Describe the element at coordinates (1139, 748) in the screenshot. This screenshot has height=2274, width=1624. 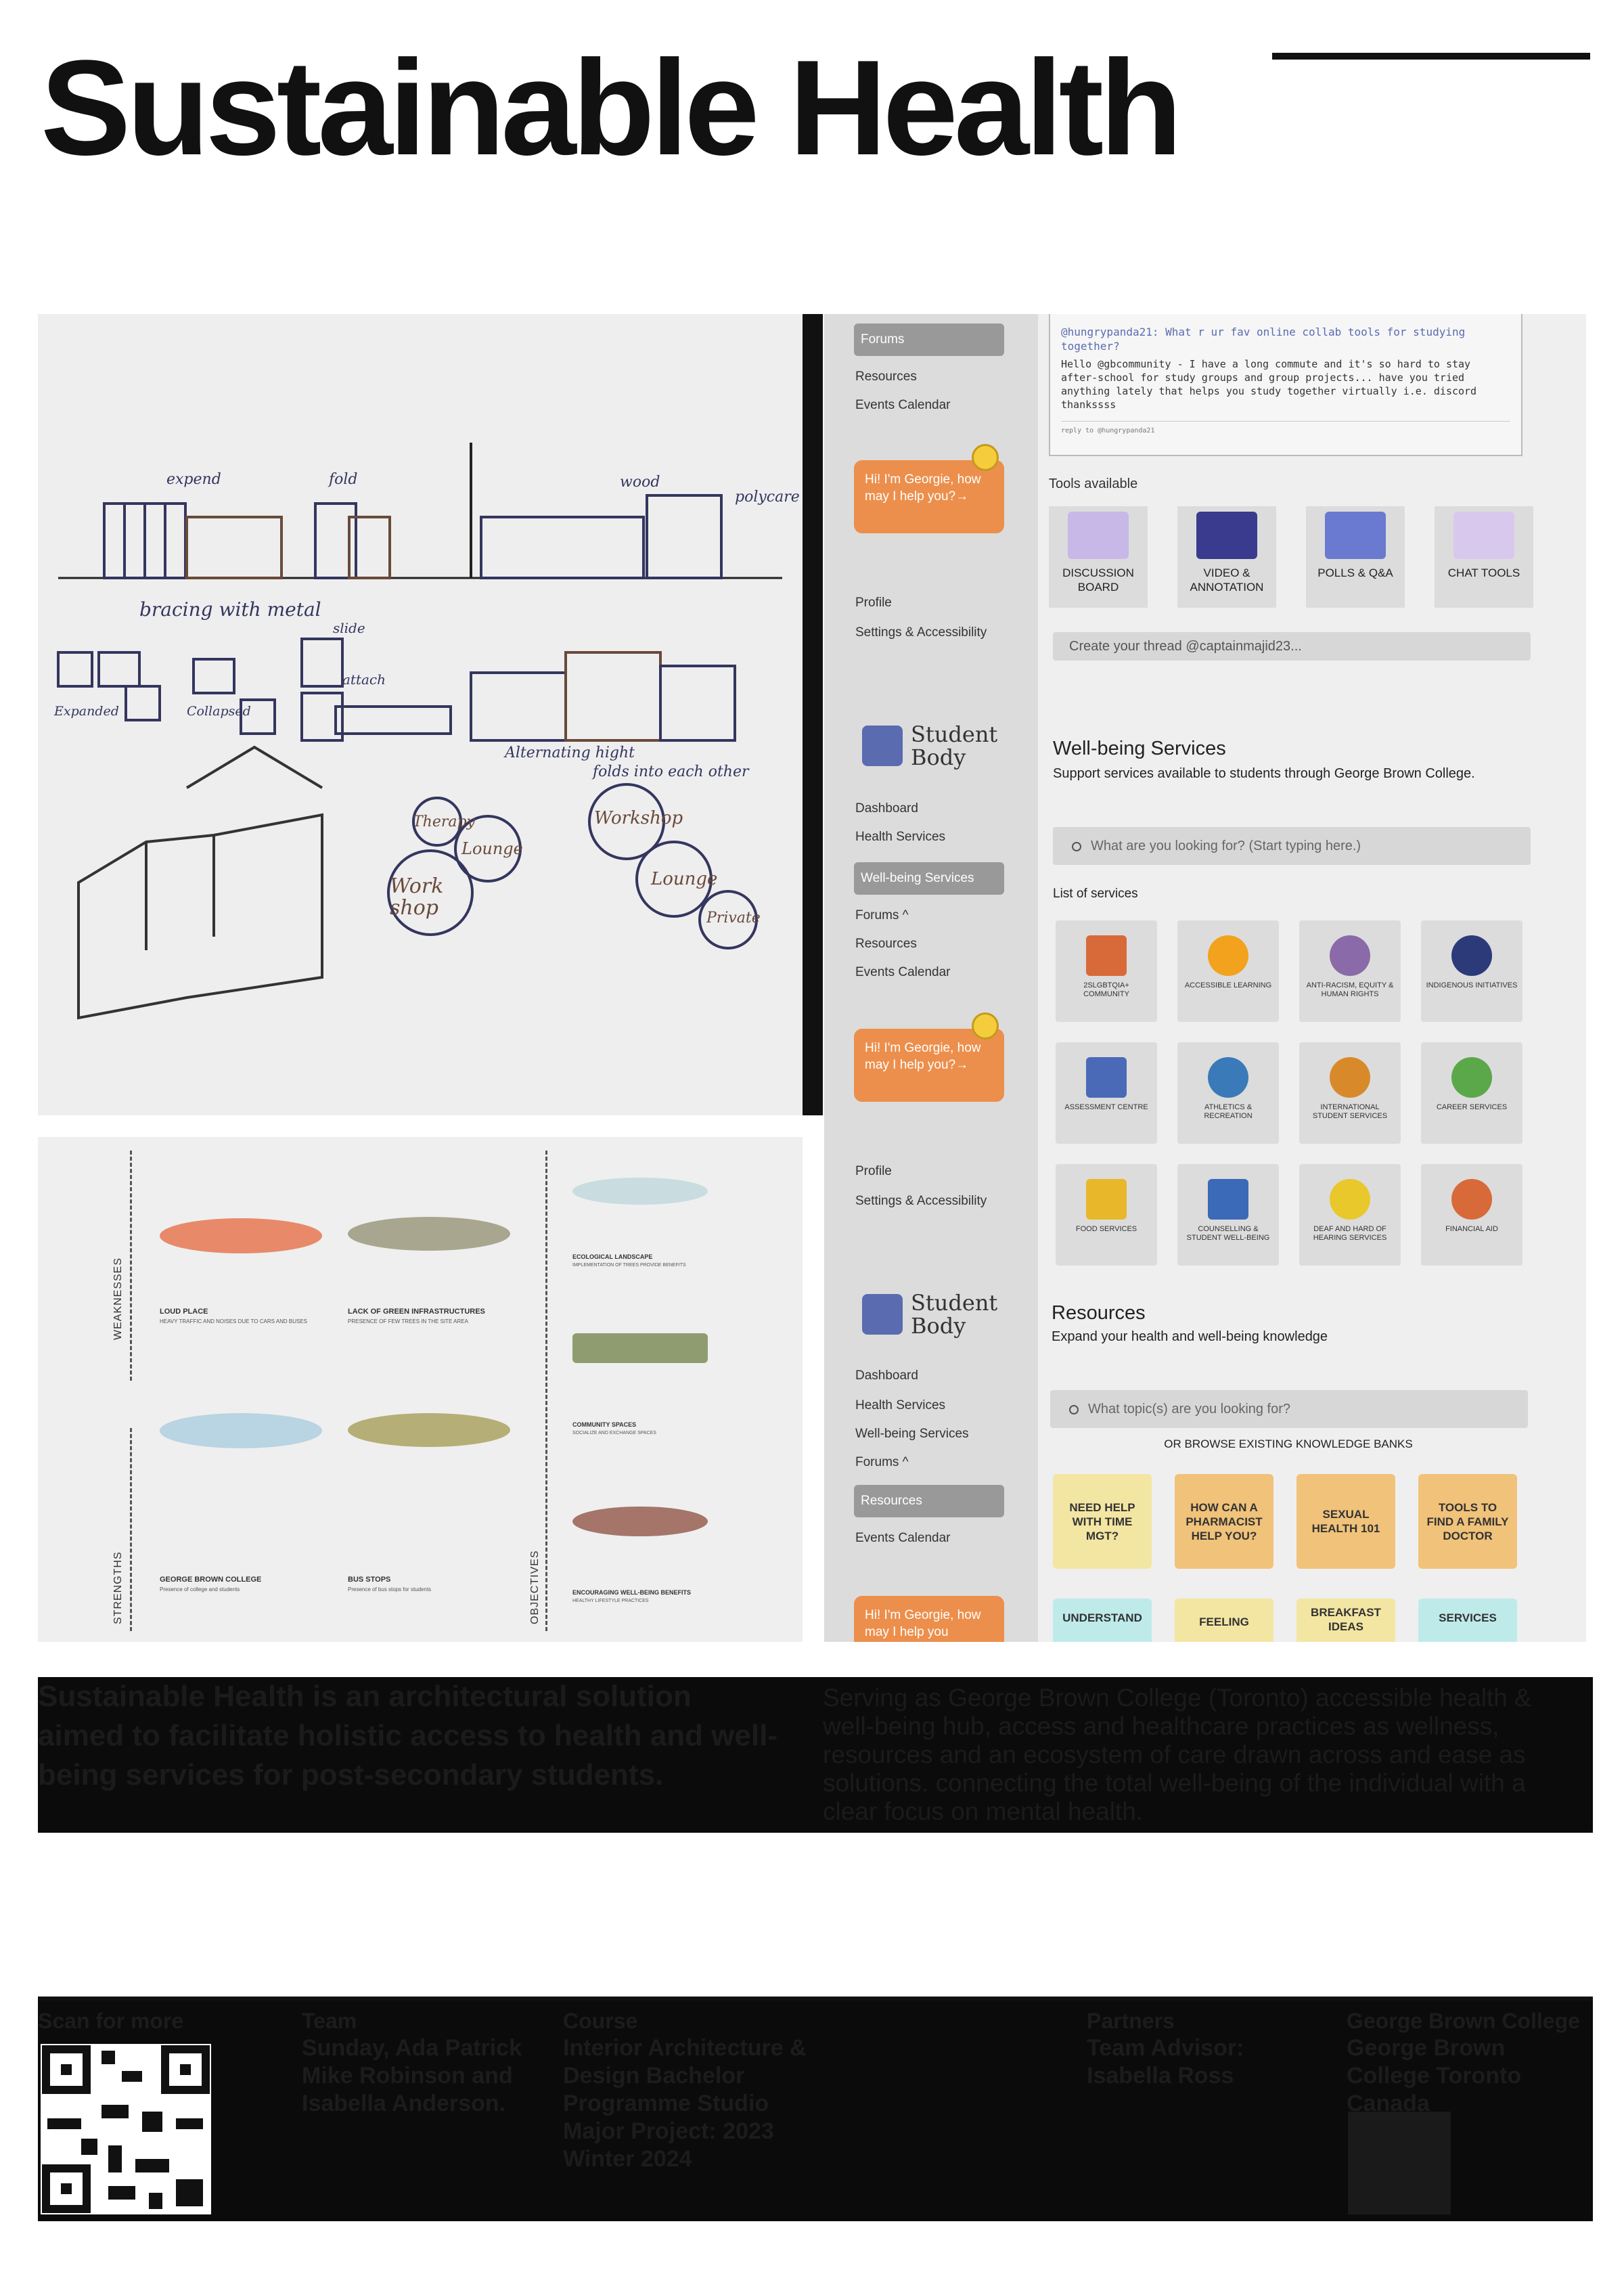
I see `wellbeing-title: Well-being Services` at that location.